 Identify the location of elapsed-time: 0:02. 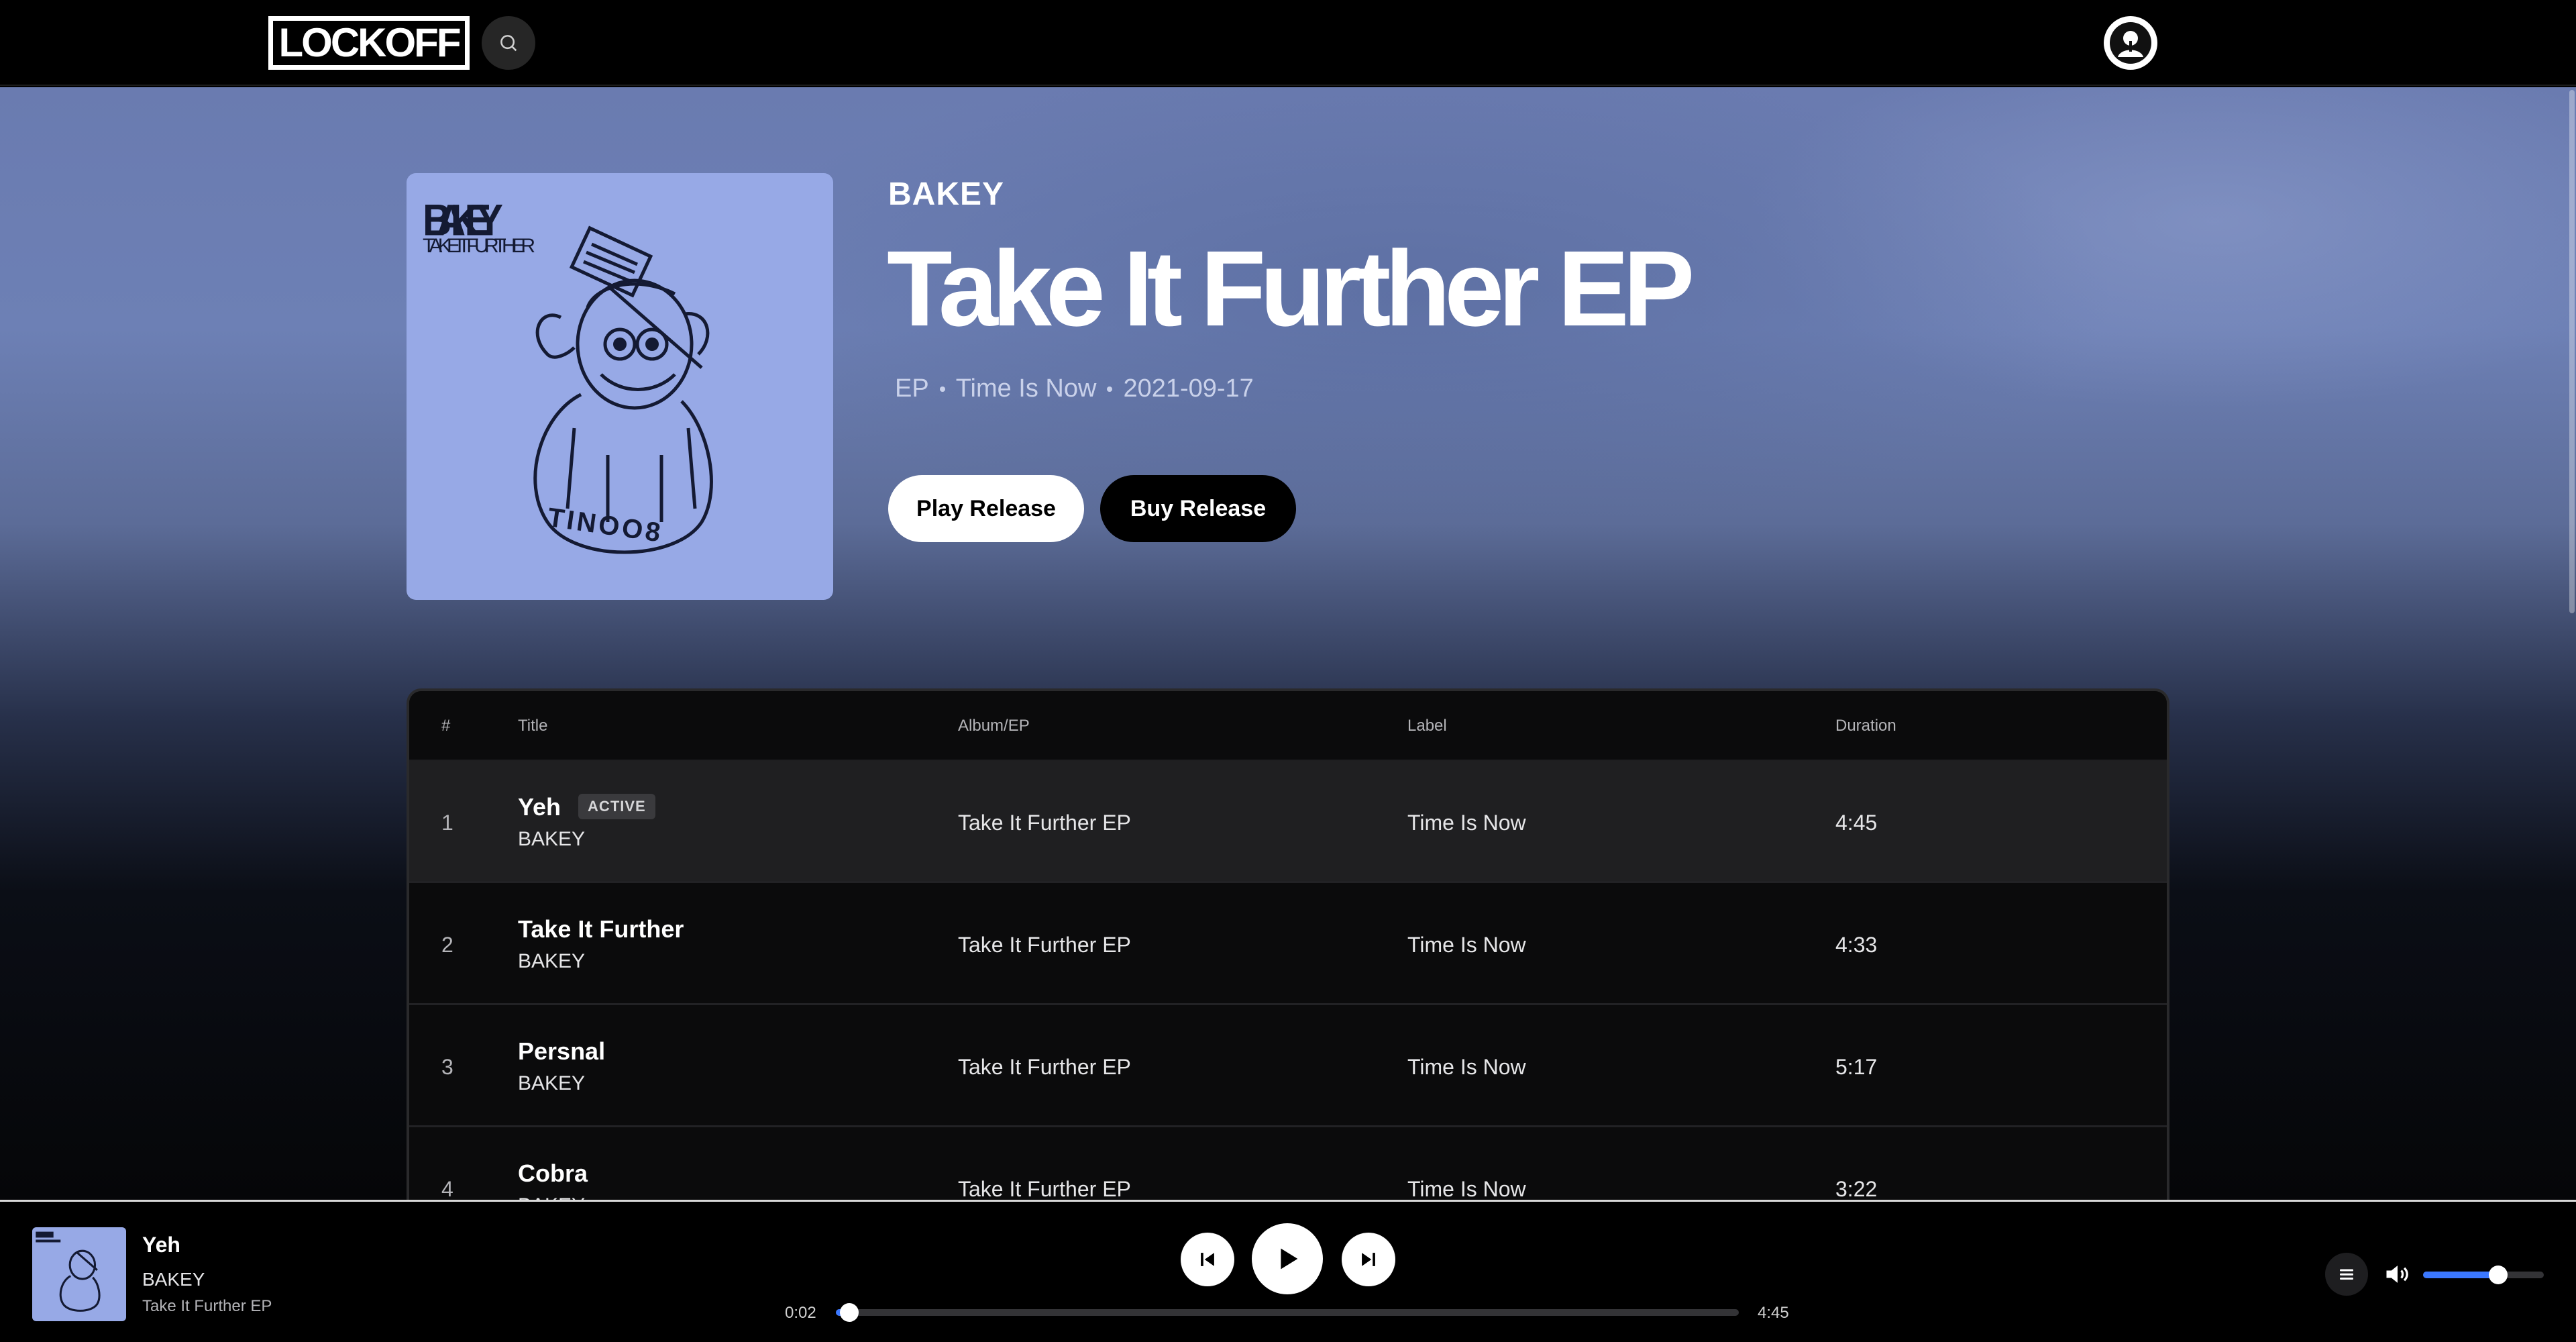
(800, 1313).